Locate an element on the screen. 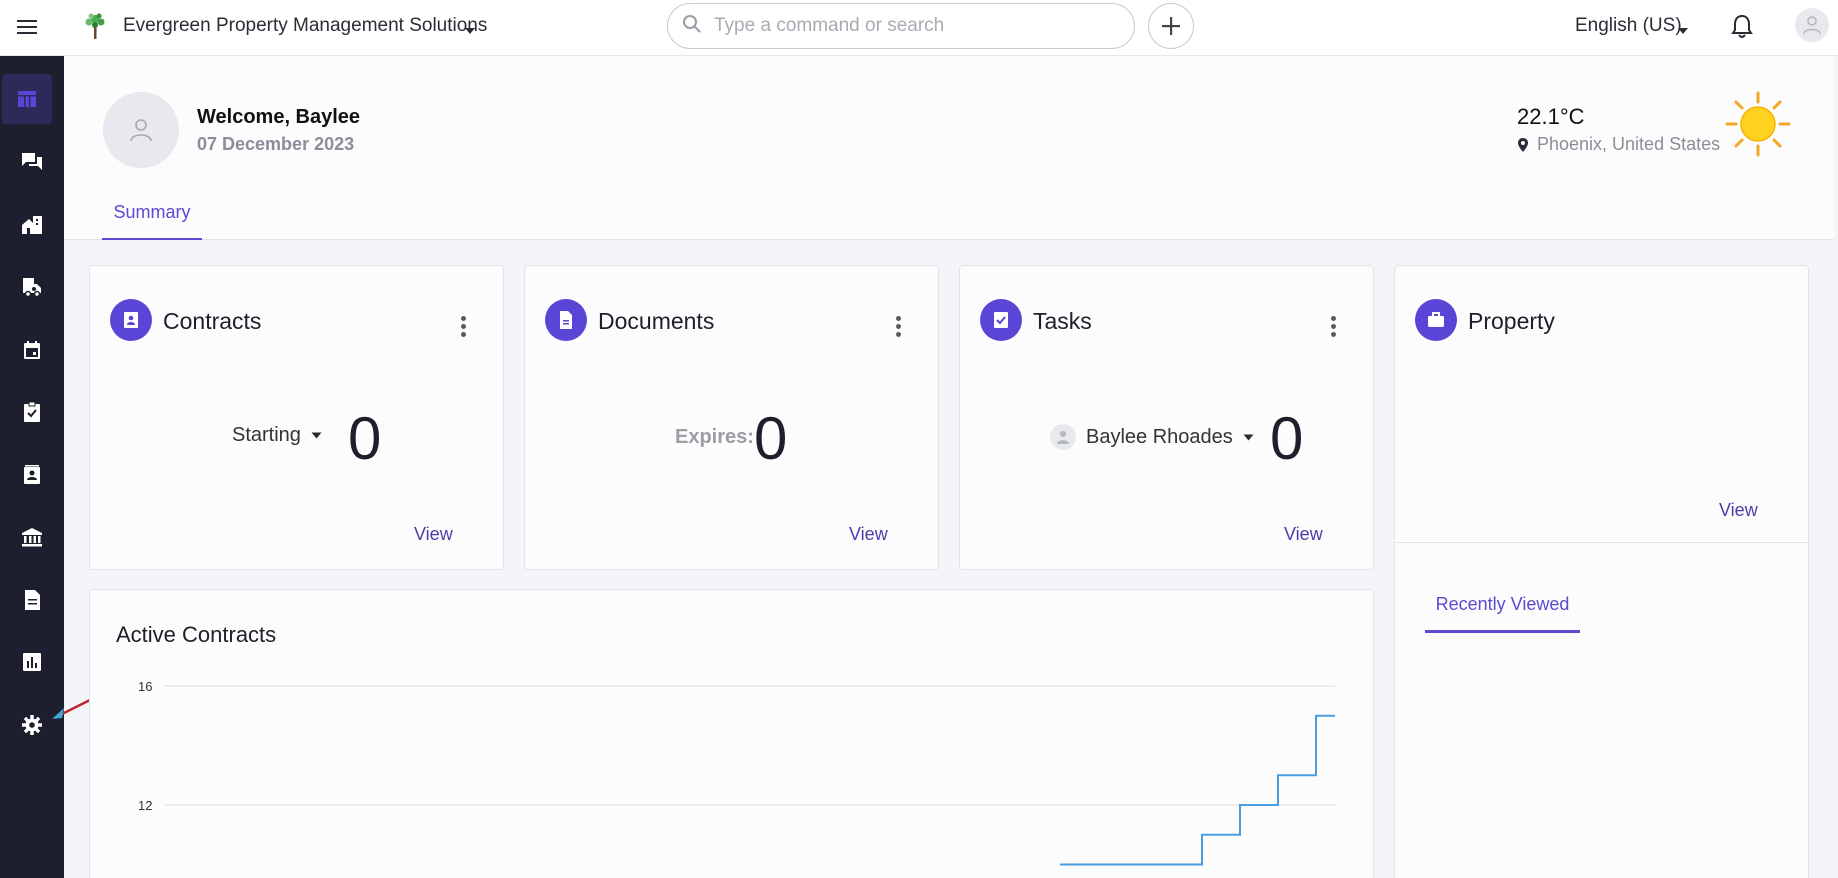 The image size is (1838, 878). sidebar-item-messages is located at coordinates (32, 162).